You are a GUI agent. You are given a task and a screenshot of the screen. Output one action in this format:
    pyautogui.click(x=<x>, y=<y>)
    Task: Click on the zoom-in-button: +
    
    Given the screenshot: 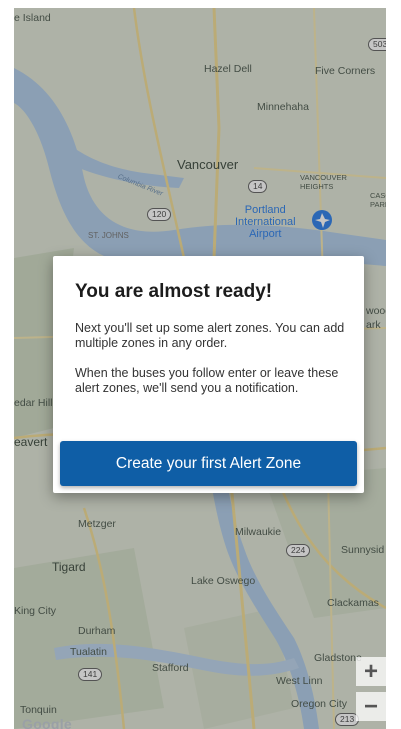 What is the action you would take?
    pyautogui.click(x=371, y=671)
    